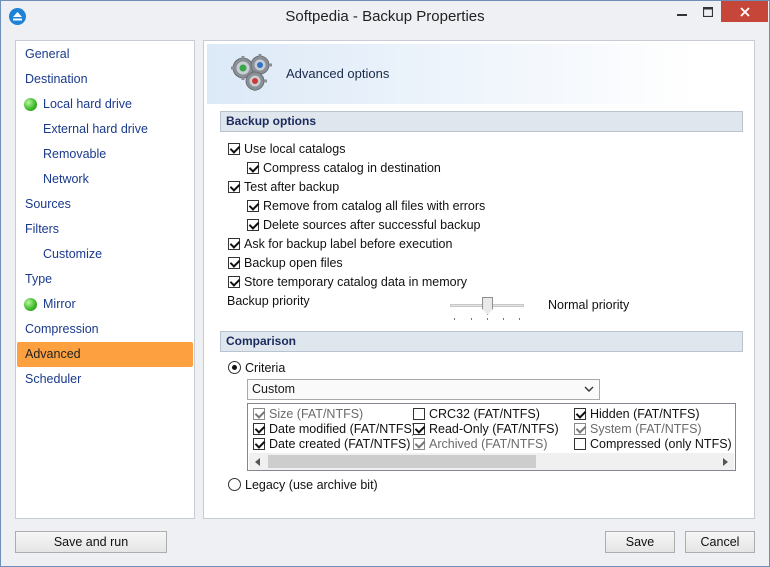 This screenshot has width=770, height=567. Describe the element at coordinates (105, 179) in the screenshot. I see `nav-item-network: Network` at that location.